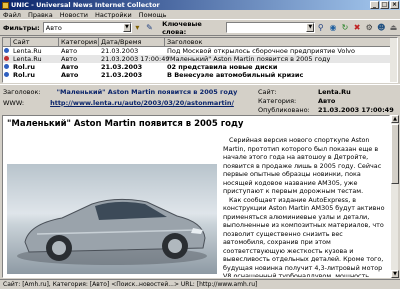 The image size is (400, 289). What do you see at coordinates (85, 5) in the screenshot?
I see `window-title: UNIC - Universal News Internet Collector` at bounding box center [85, 5].